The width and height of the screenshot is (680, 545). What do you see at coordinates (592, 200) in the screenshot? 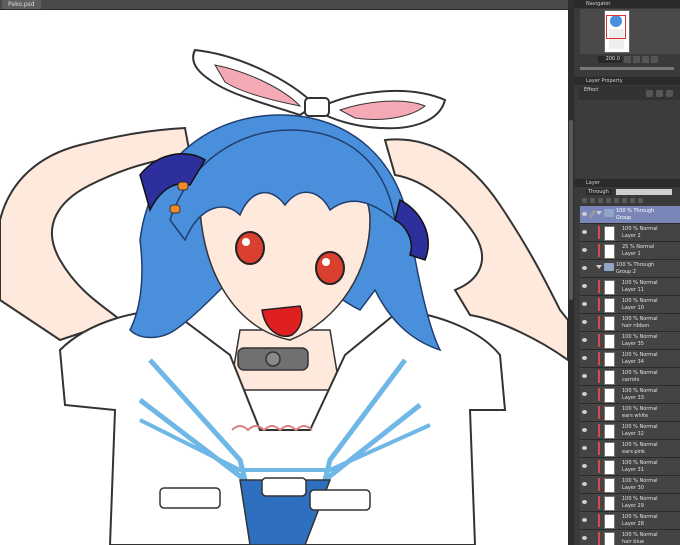
I see `reference-icon` at bounding box center [592, 200].